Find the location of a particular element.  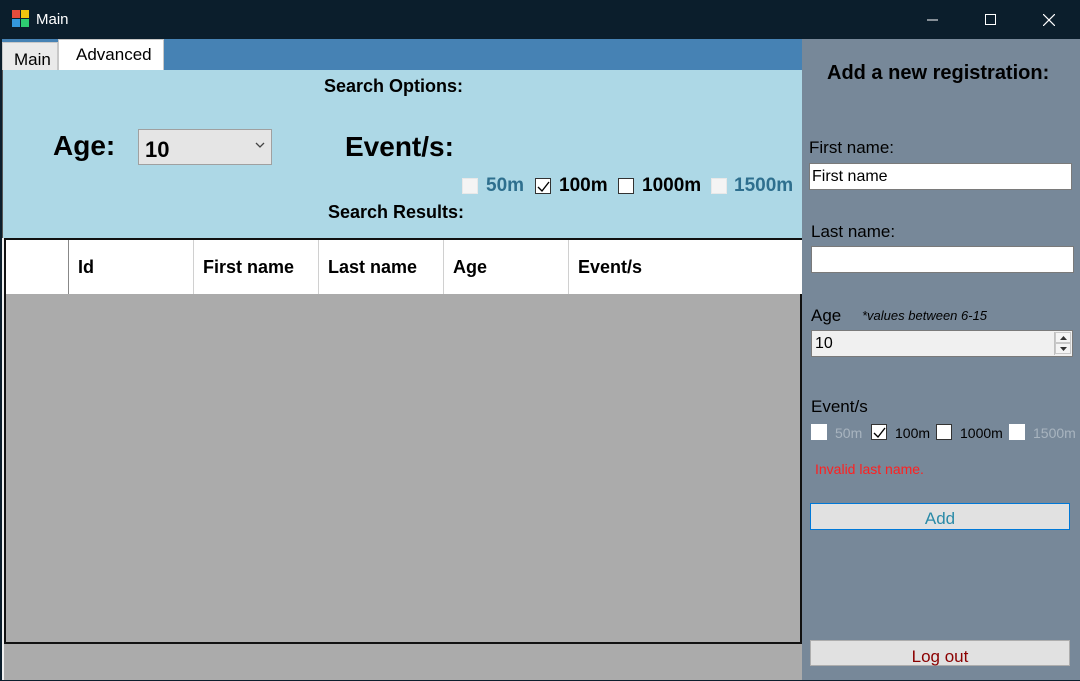

title-bar: Main is located at coordinates (540, 19).